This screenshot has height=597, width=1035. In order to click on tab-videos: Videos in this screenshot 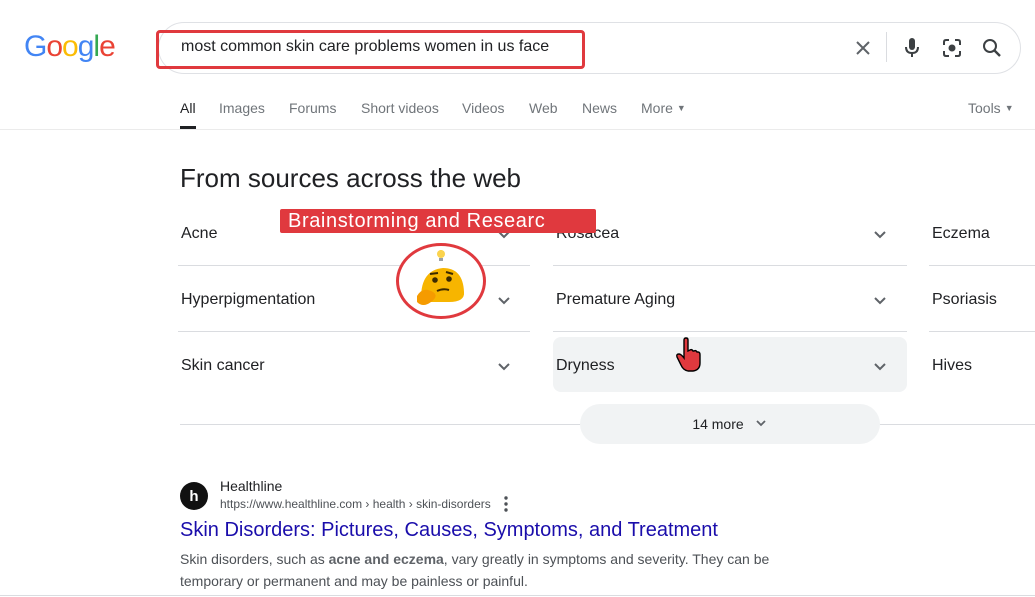, I will do `click(483, 108)`.